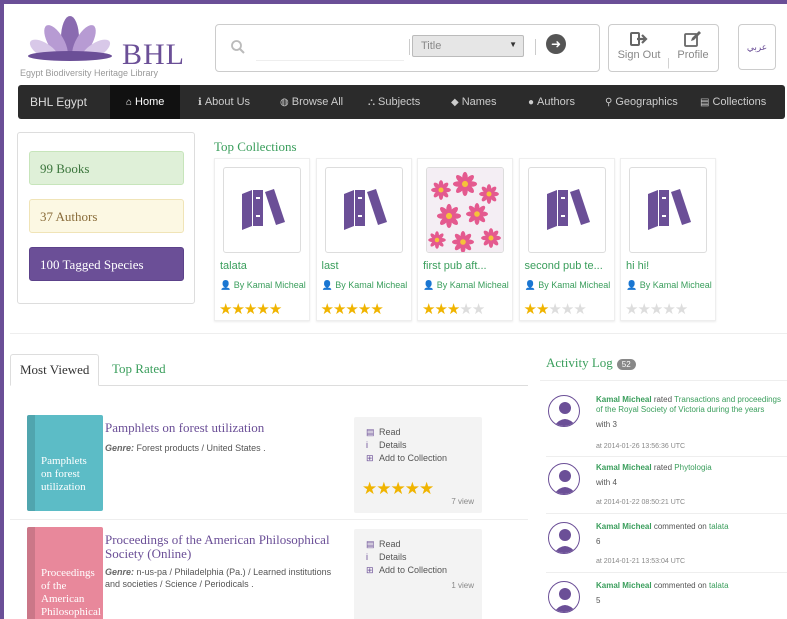  Describe the element at coordinates (565, 541) in the screenshot. I see `user-silhouette-icon` at that location.